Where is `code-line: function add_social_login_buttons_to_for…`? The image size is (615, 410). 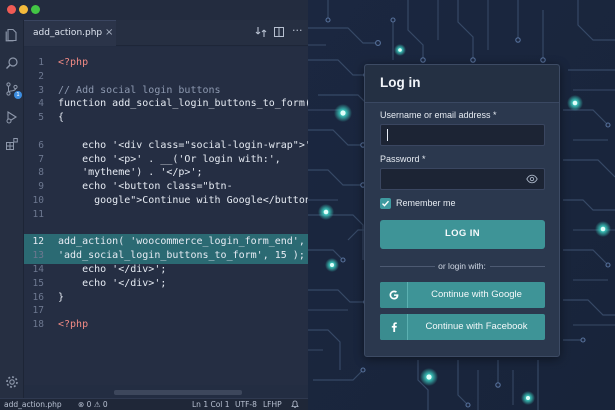
code-line: function add_social_login_buttons_to_for… is located at coordinates (183, 104).